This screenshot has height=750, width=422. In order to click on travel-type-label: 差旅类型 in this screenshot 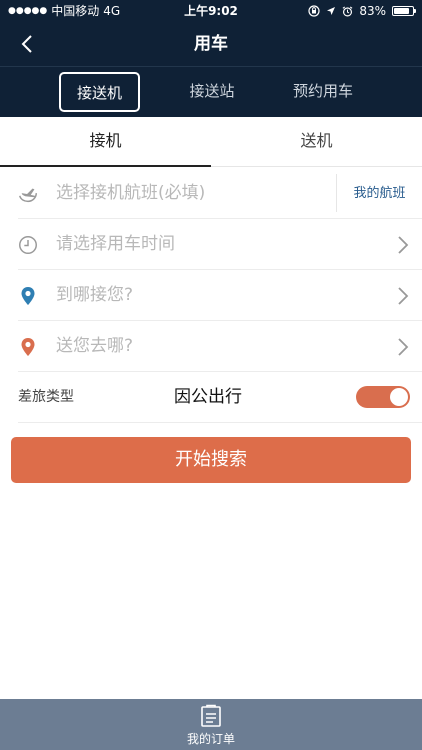, I will do `click(46, 397)`.